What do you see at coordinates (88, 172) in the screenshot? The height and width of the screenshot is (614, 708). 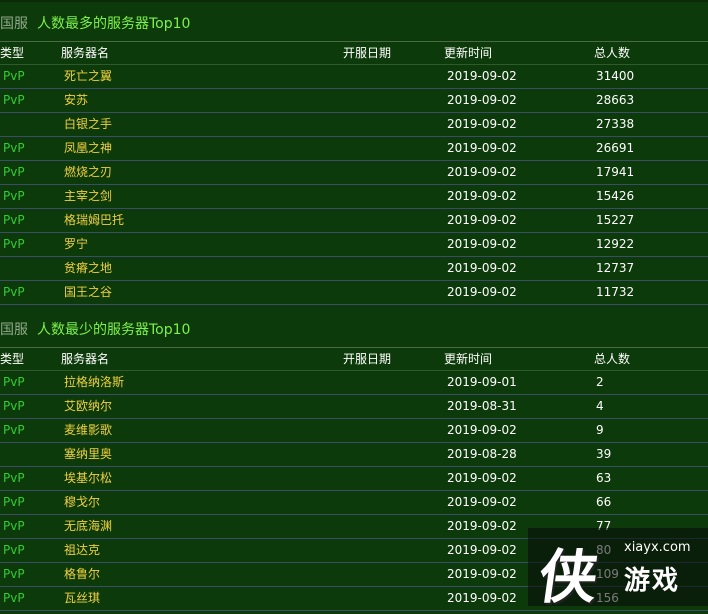 I see `cell-server-name: 燃烧之刃` at bounding box center [88, 172].